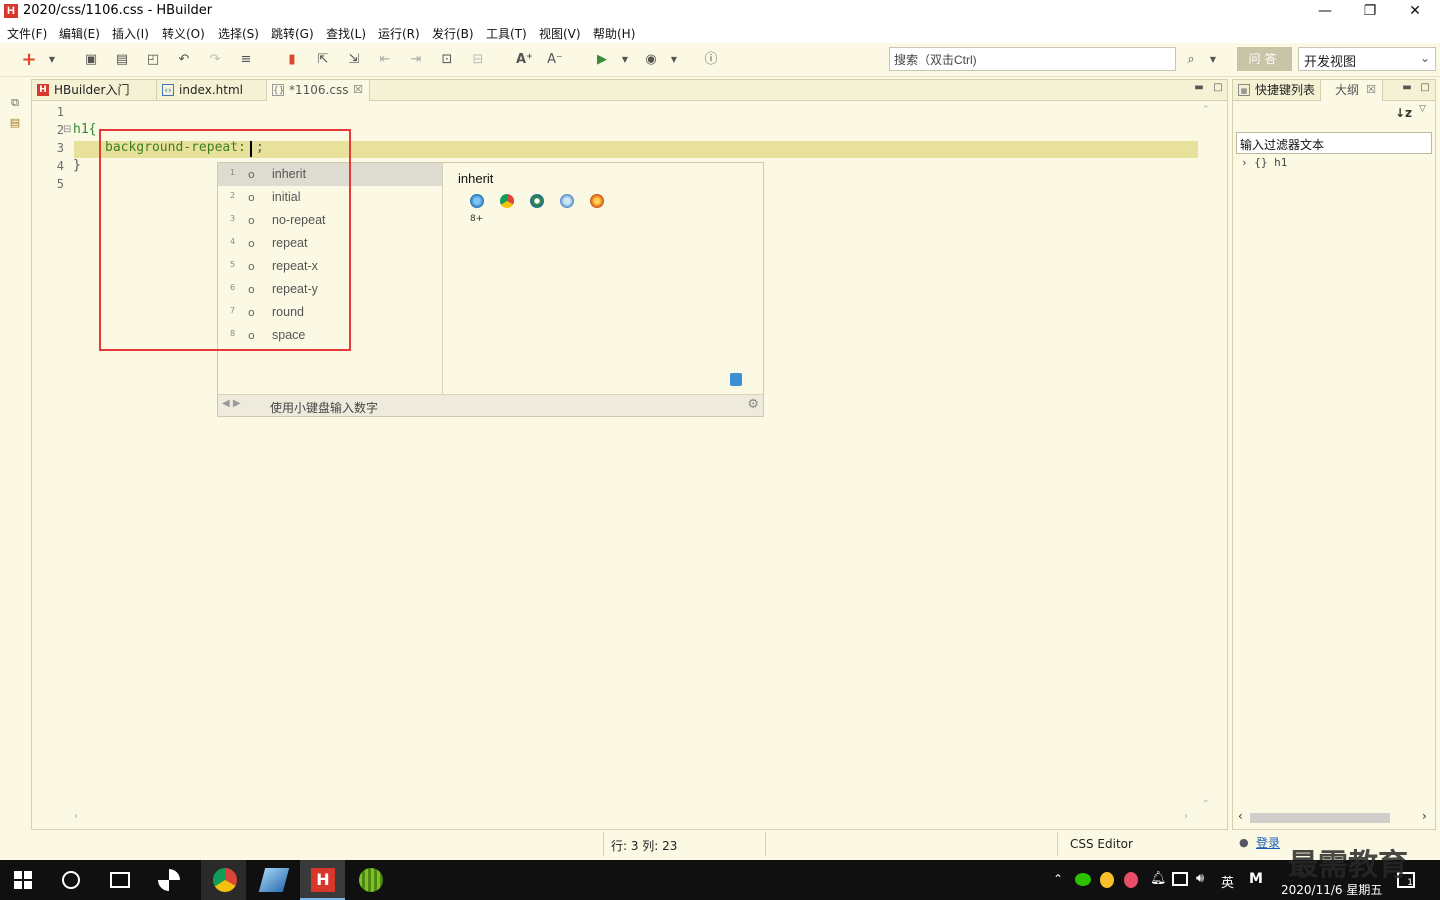 The width and height of the screenshot is (1440, 900). Describe the element at coordinates (1206, 800) in the screenshot. I see `scroll-down-icon: ⌄` at that location.